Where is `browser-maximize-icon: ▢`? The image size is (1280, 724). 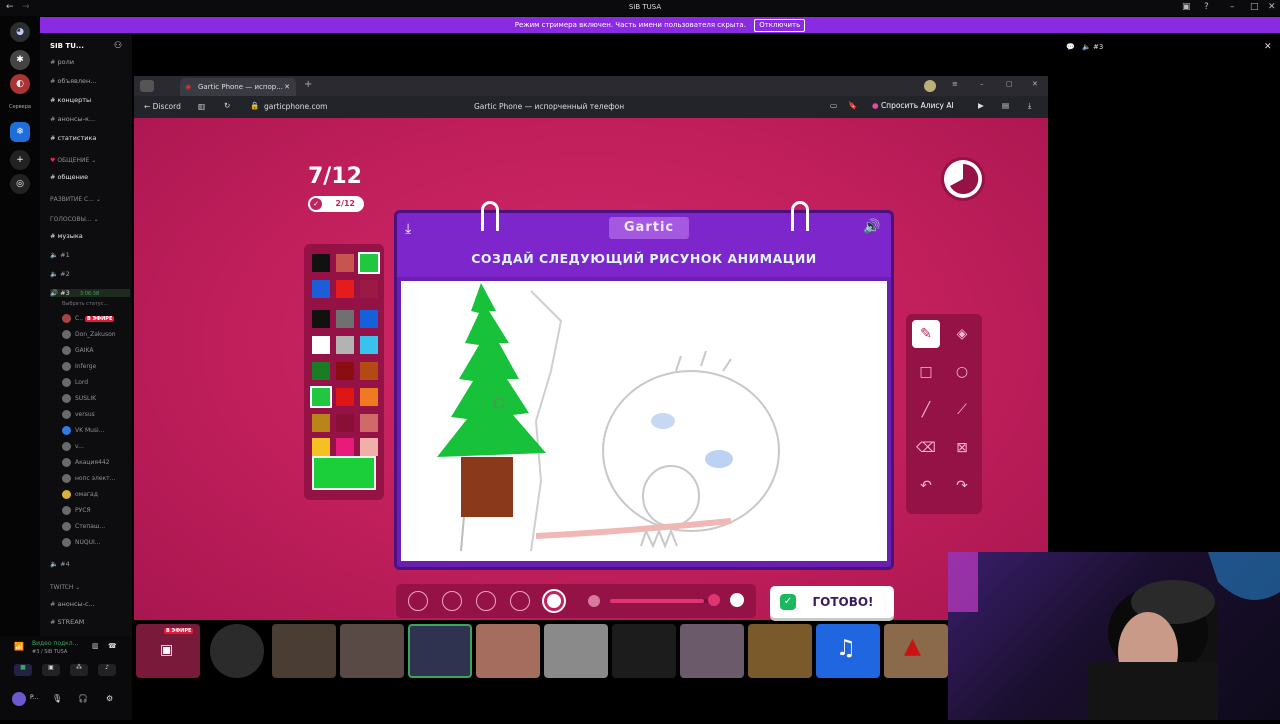 browser-maximize-icon: ▢ is located at coordinates (1009, 84).